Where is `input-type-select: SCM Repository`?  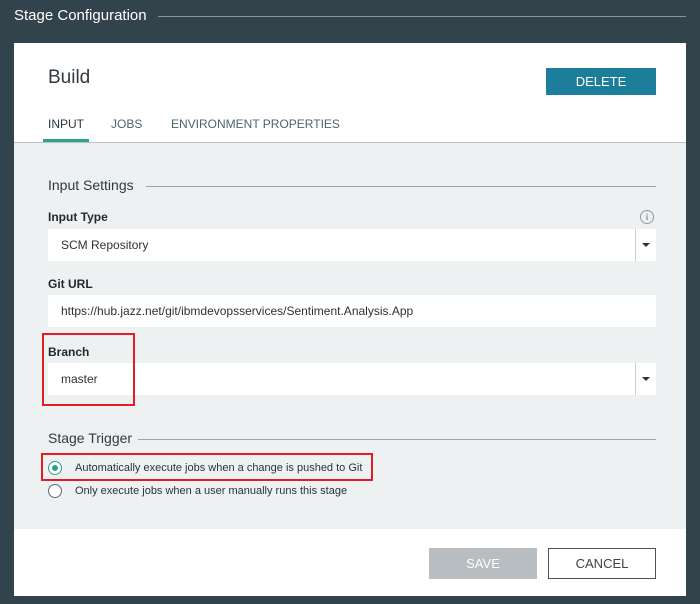
input-type-select: SCM Repository is located at coordinates (352, 245).